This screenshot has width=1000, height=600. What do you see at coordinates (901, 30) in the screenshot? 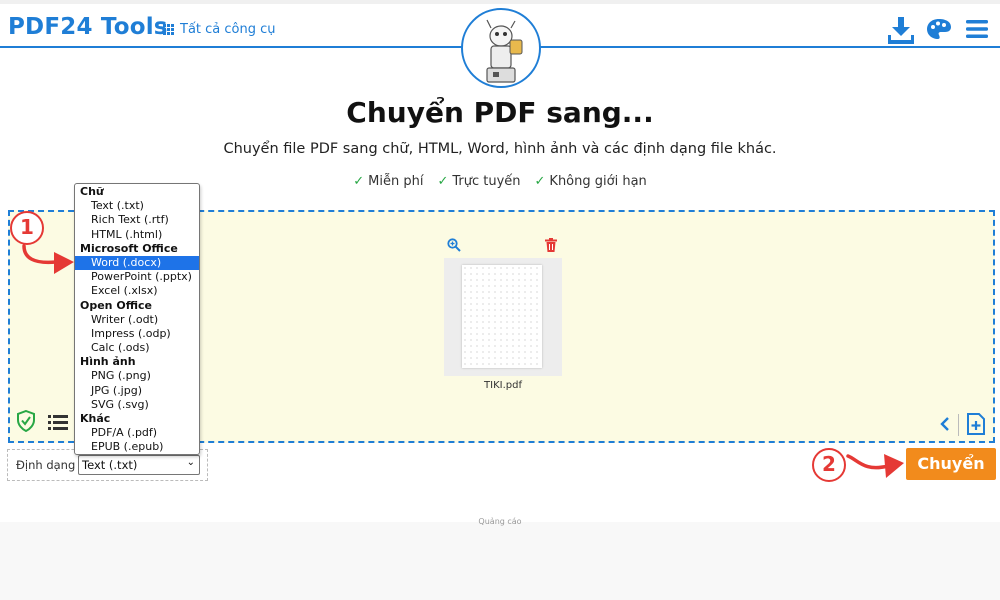
I see `download-icon` at bounding box center [901, 30].